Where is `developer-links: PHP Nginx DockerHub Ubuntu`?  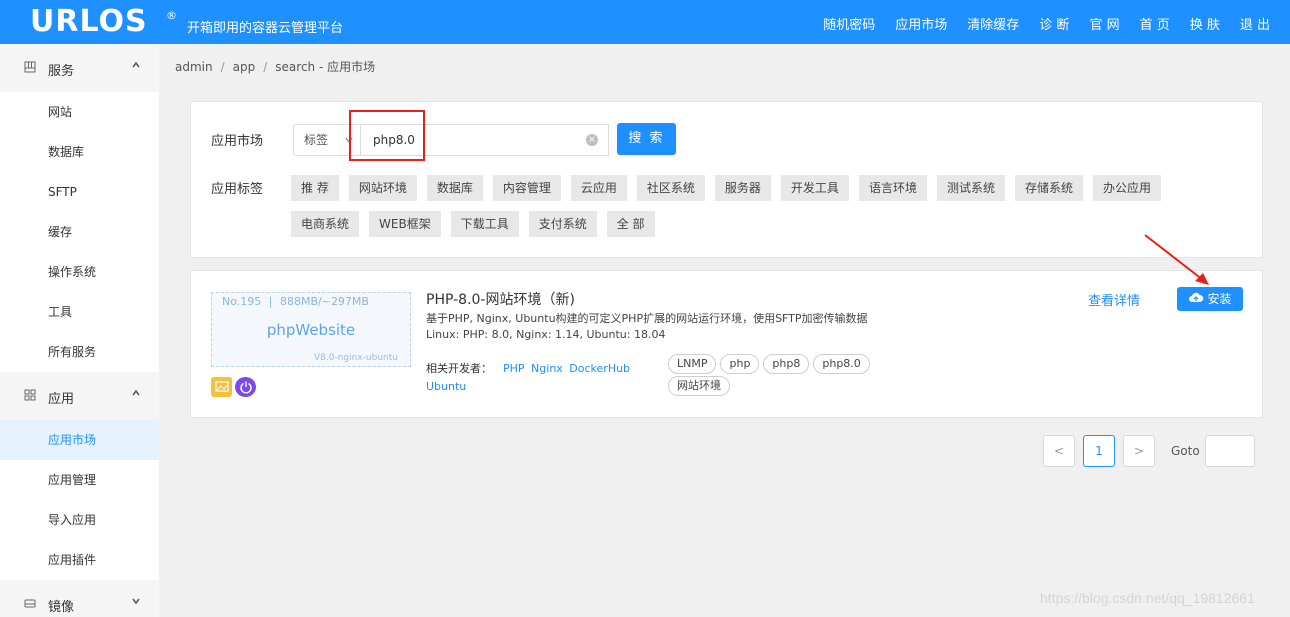 developer-links: PHP Nginx DockerHub Ubuntu is located at coordinates (533, 378).